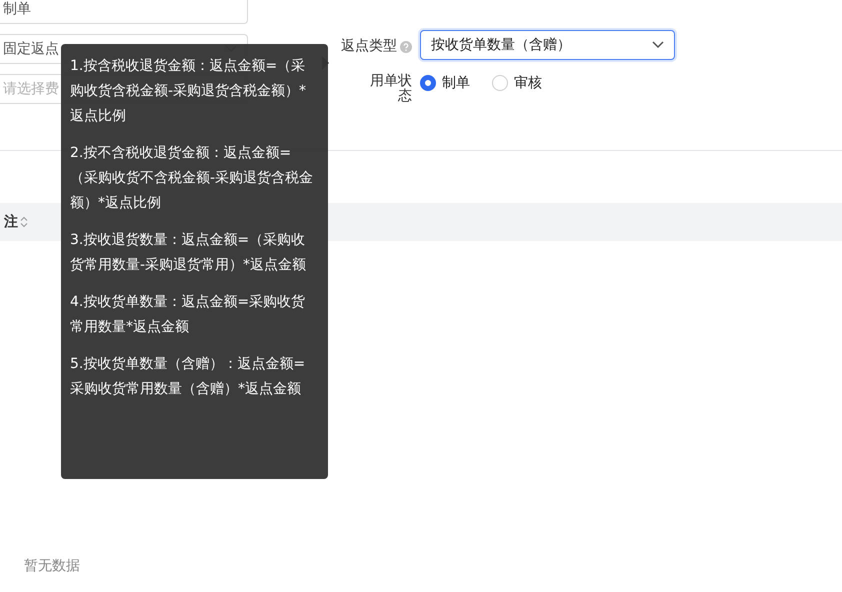 The image size is (842, 592). What do you see at coordinates (192, 178) in the screenshot?
I see `tooltip-text: 2.按不含税收退货金额：返点金额=（采购收货不含税金额-采购退货含税金额）*返点比例` at bounding box center [192, 178].